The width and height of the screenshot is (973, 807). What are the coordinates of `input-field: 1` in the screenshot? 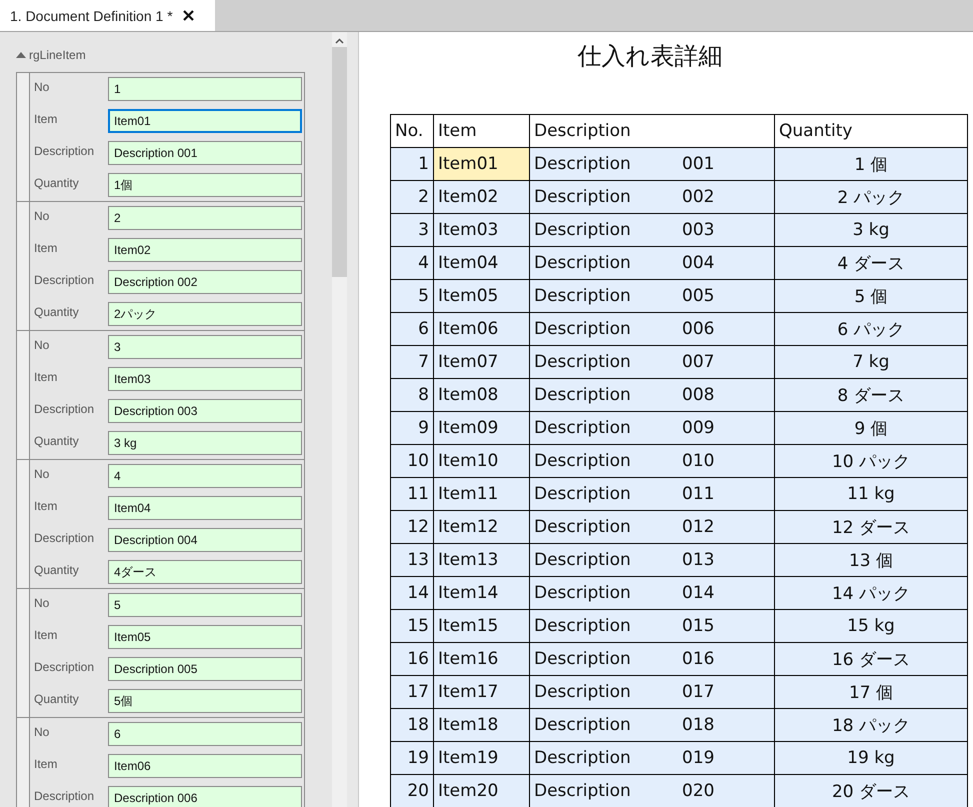 It's located at (205, 89).